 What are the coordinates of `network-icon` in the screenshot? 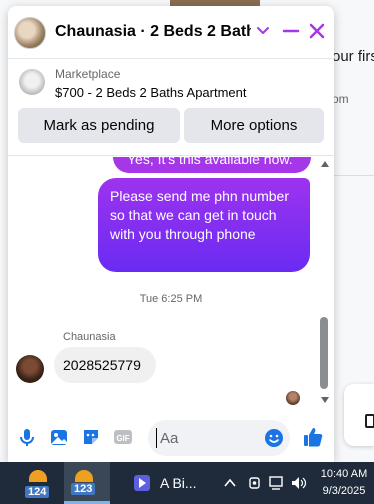 It's located at (276, 483).